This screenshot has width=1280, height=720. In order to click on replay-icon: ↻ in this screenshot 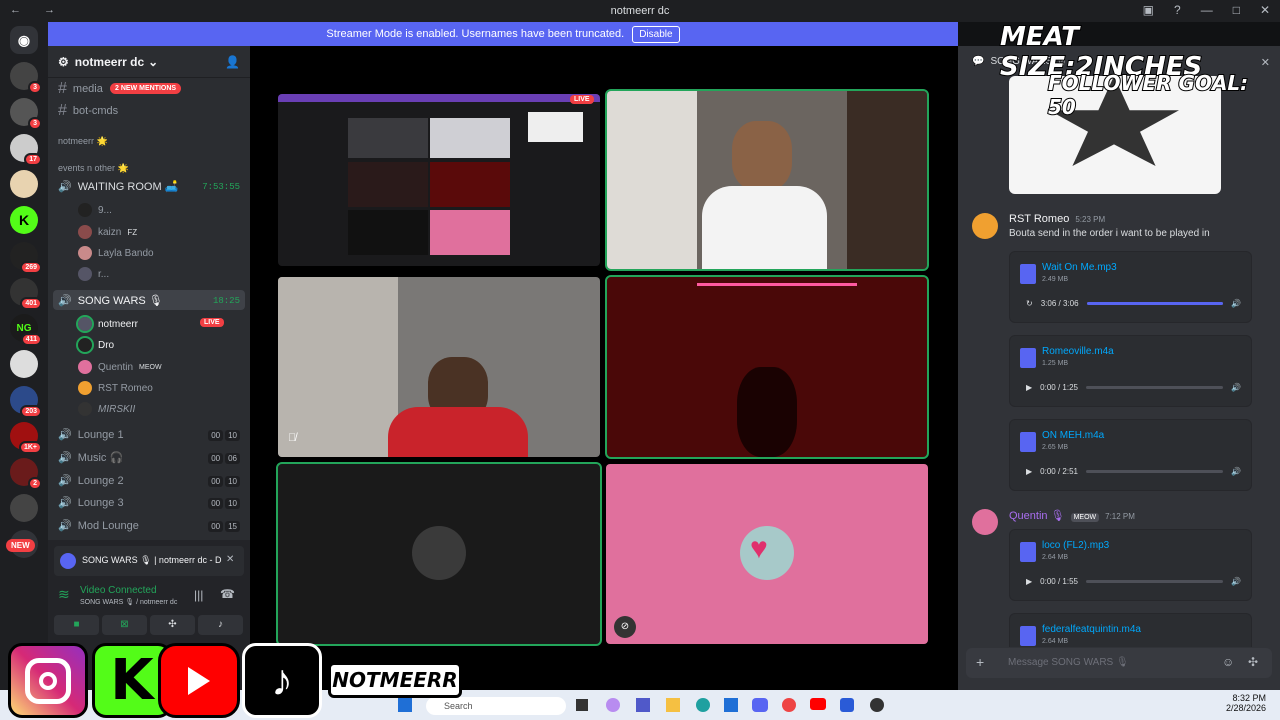, I will do `click(1029, 303)`.